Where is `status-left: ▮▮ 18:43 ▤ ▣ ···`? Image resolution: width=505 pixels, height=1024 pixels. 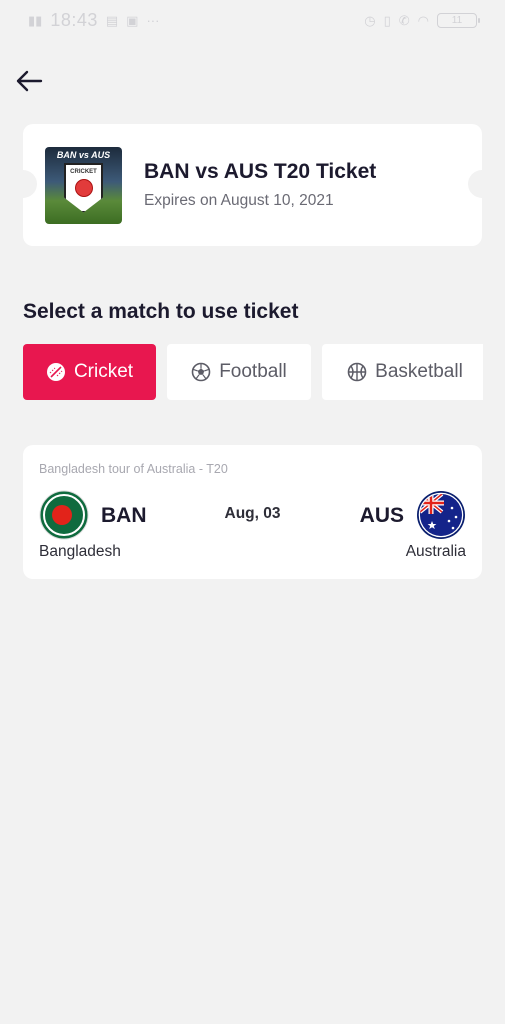
status-left: ▮▮ 18:43 ▤ ▣ ··· is located at coordinates (93, 20).